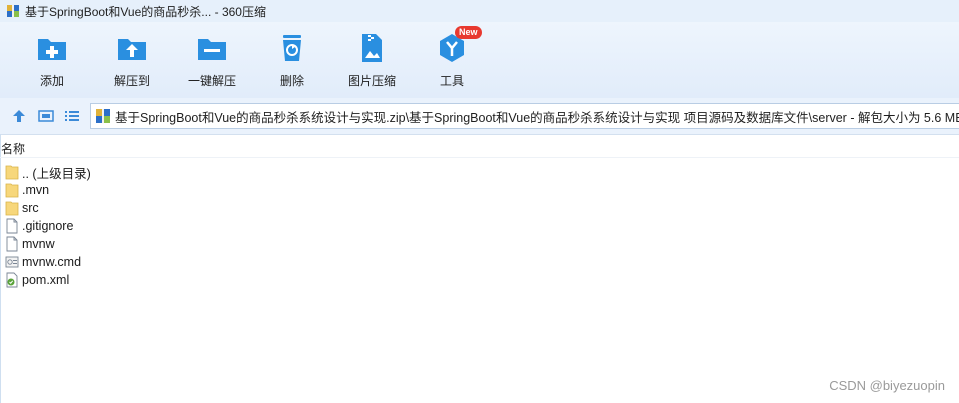 The image size is (959, 403). Describe the element at coordinates (292, 64) in the screenshot. I see `delete-button: 删除` at that location.